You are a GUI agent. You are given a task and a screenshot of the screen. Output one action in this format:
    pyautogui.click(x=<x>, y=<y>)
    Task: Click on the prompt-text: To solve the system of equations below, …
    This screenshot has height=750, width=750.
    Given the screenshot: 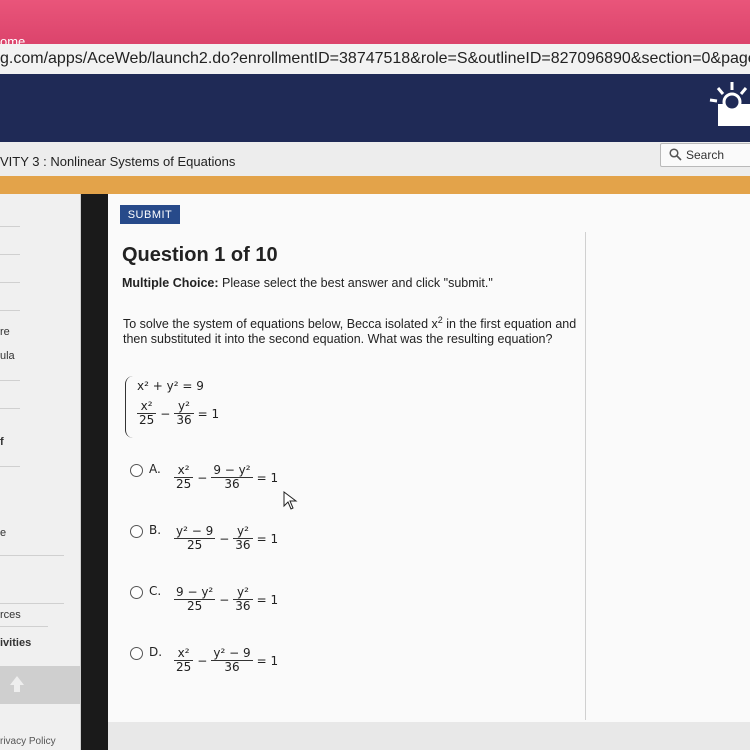 What is the action you would take?
    pyautogui.click(x=280, y=324)
    